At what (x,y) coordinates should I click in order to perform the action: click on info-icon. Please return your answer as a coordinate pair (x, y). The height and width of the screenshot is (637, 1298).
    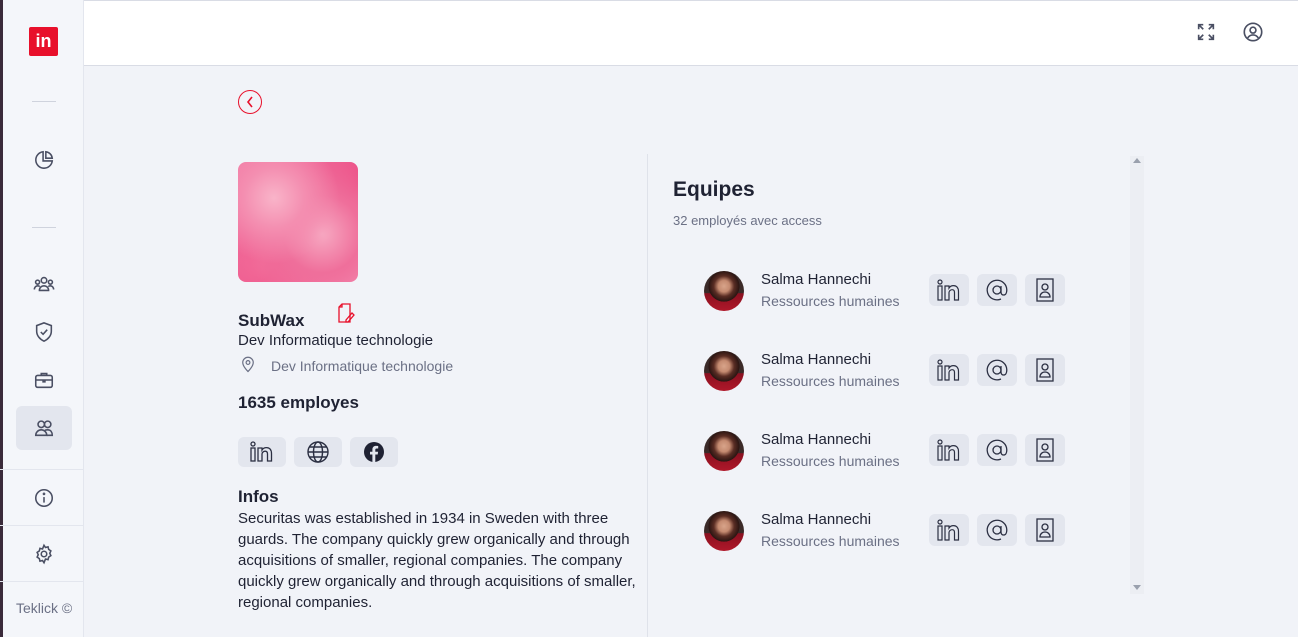
    Looking at the image, I should click on (44, 498).